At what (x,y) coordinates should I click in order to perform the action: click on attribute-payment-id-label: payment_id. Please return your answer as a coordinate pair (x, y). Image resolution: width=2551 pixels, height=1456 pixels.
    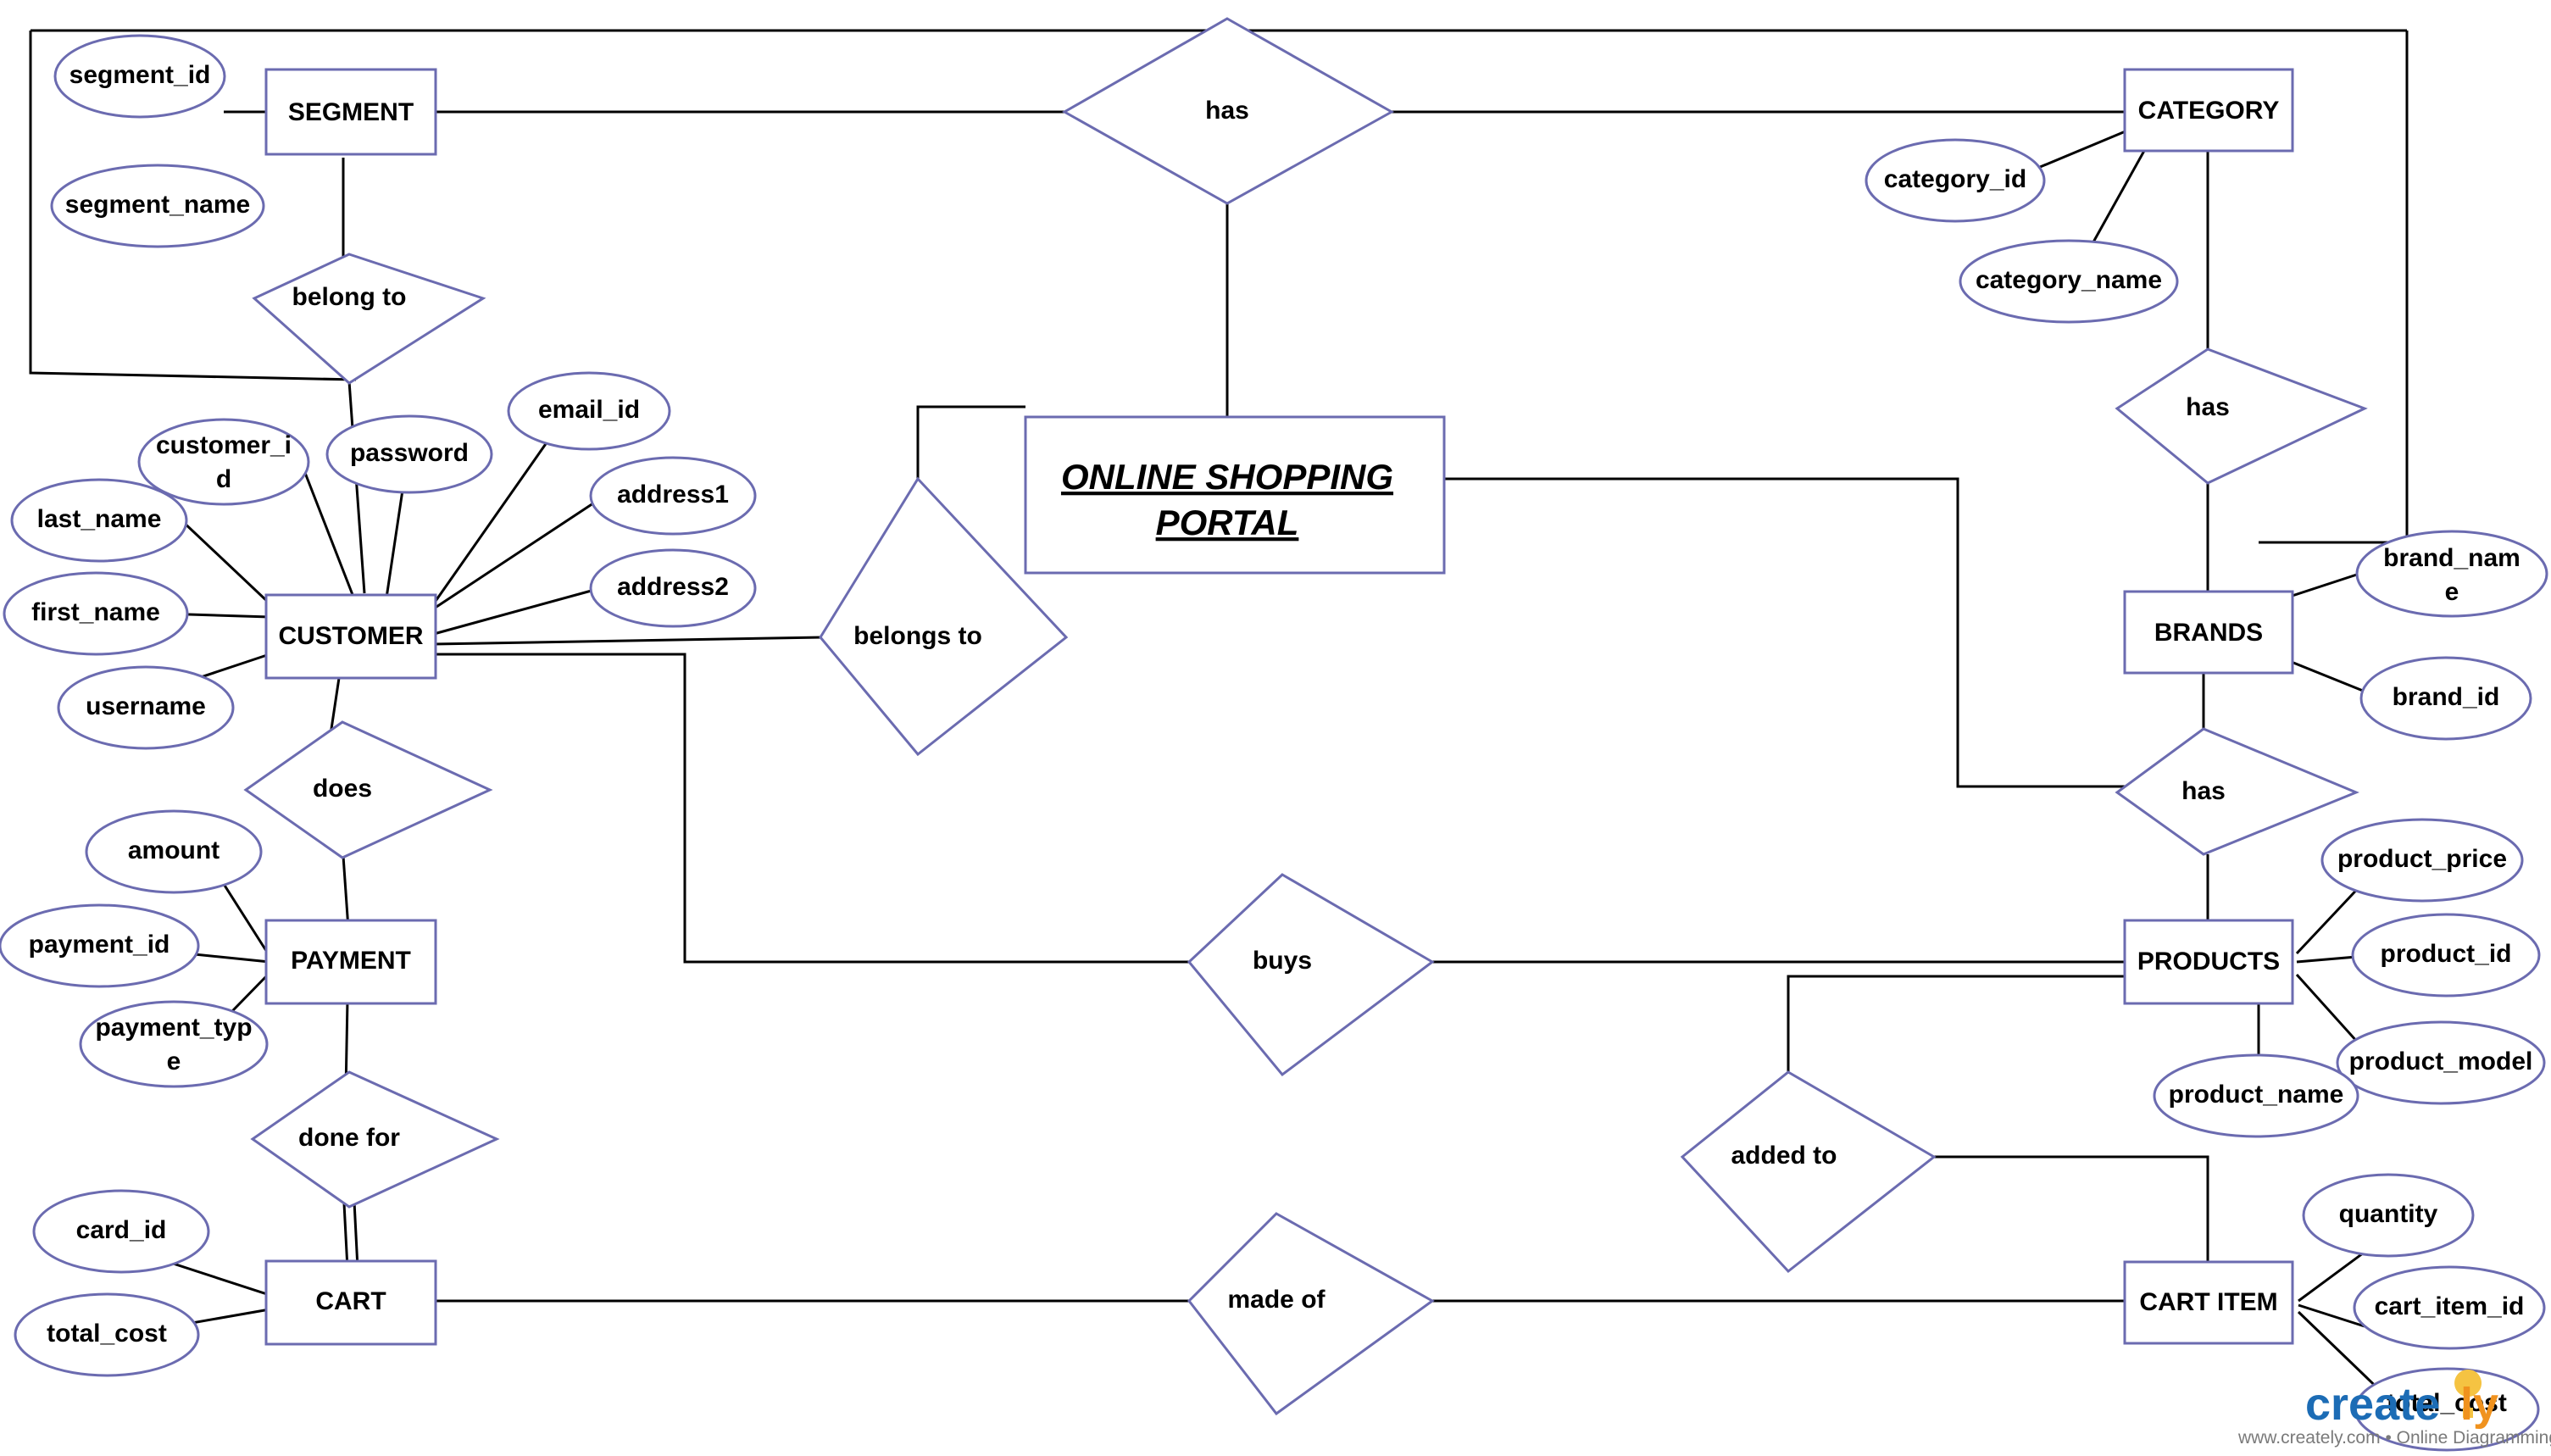
    Looking at the image, I should click on (99, 945).